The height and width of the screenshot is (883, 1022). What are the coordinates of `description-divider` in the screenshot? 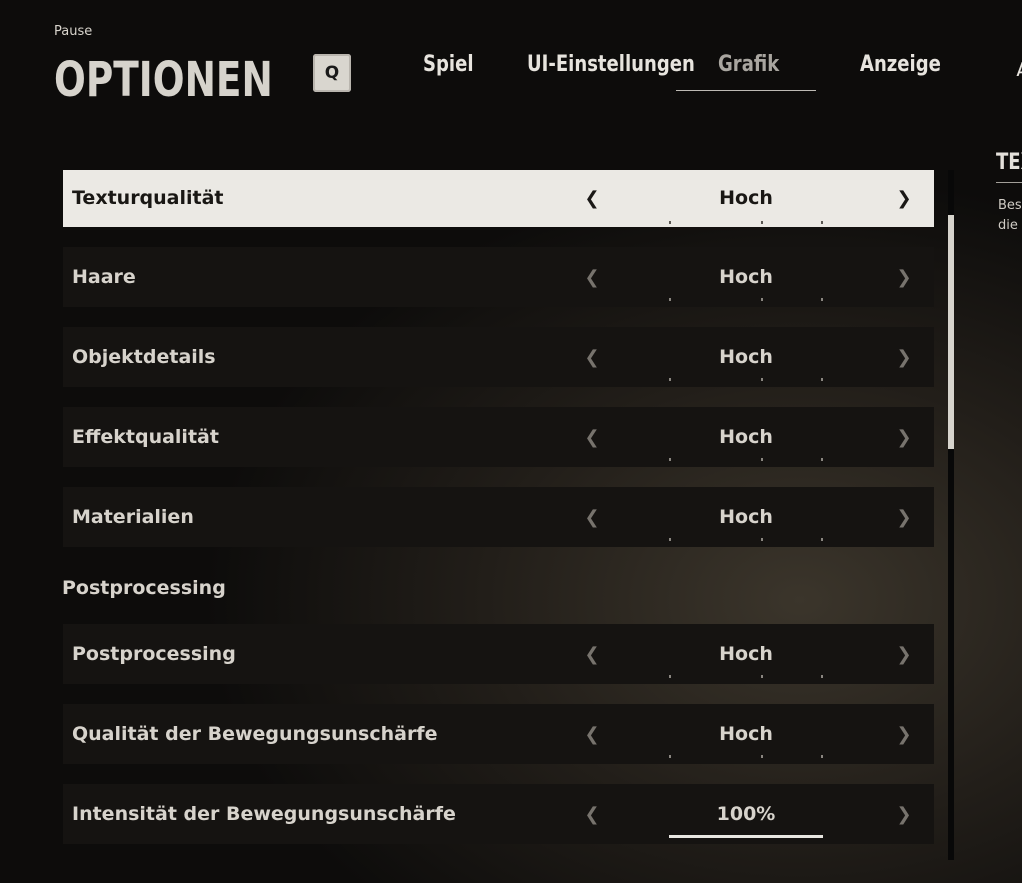 It's located at (1009, 182).